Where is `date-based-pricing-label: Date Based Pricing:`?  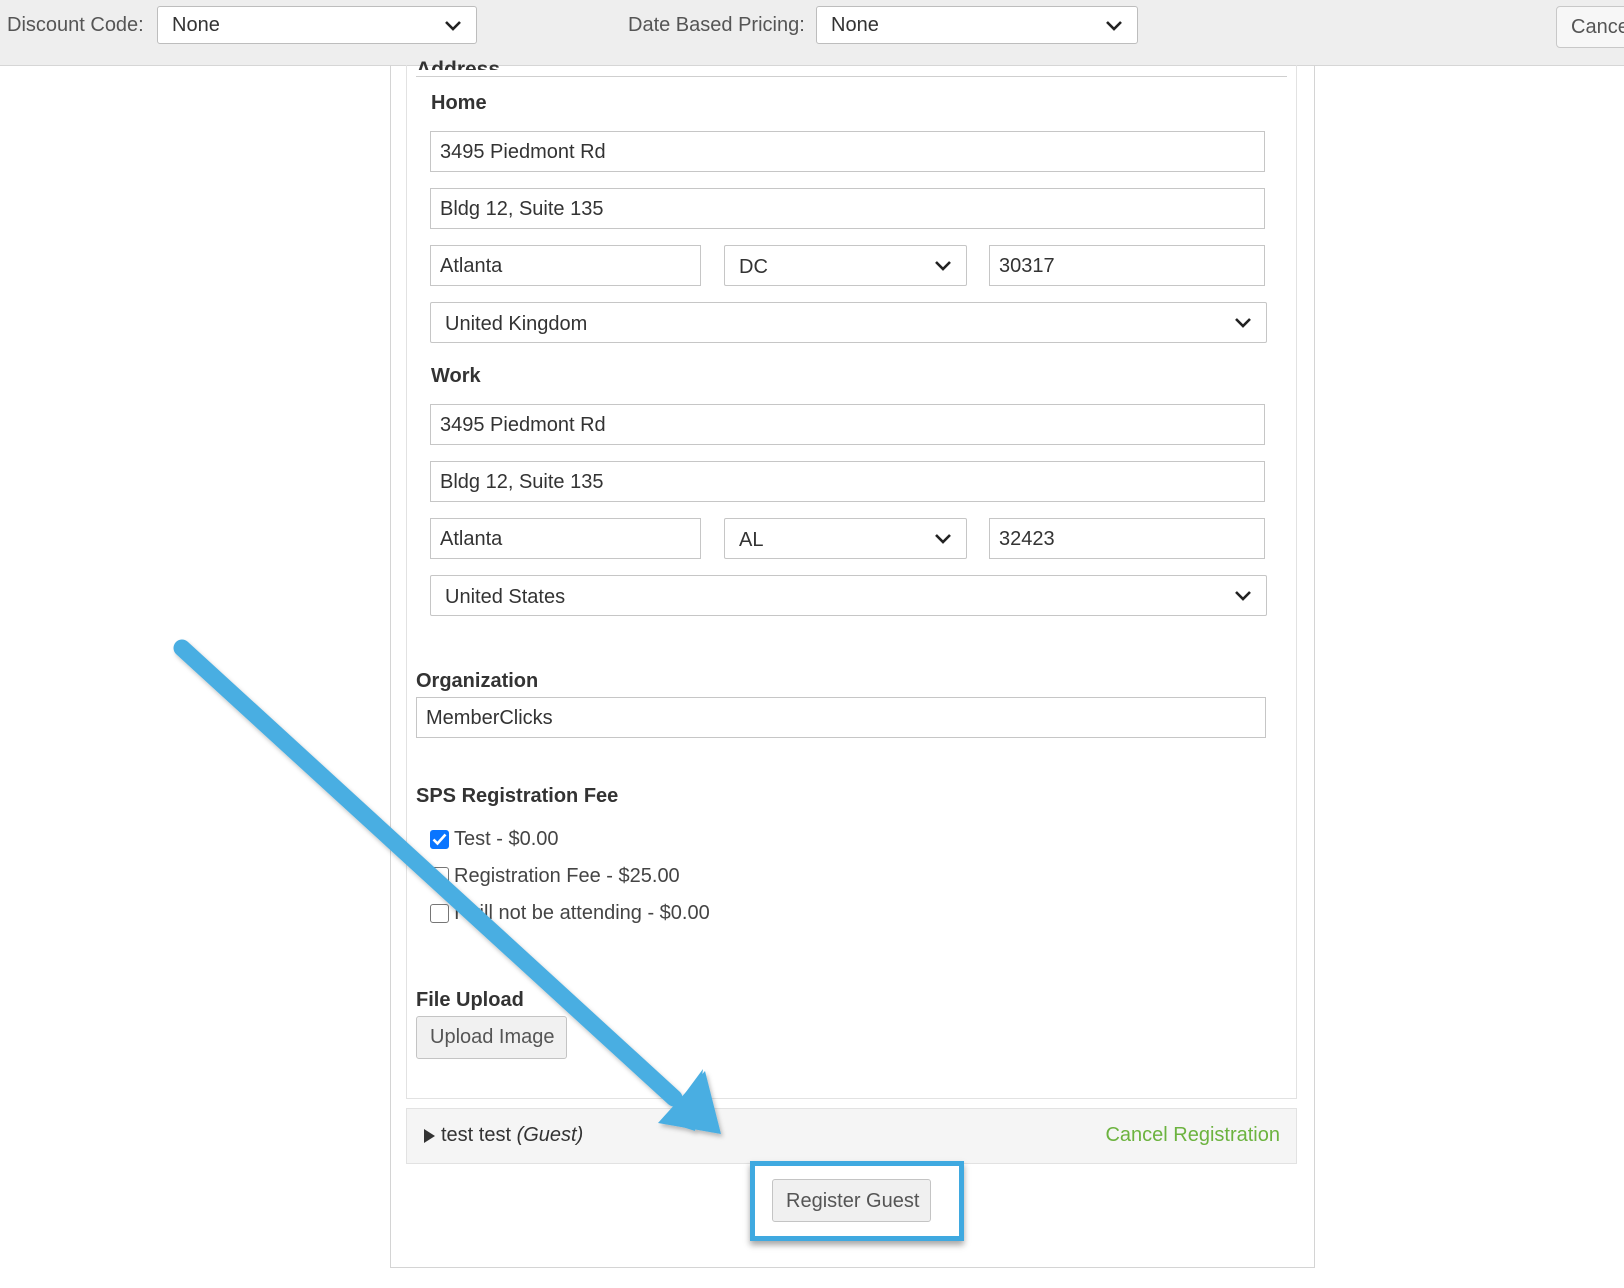 date-based-pricing-label: Date Based Pricing: is located at coordinates (716, 25).